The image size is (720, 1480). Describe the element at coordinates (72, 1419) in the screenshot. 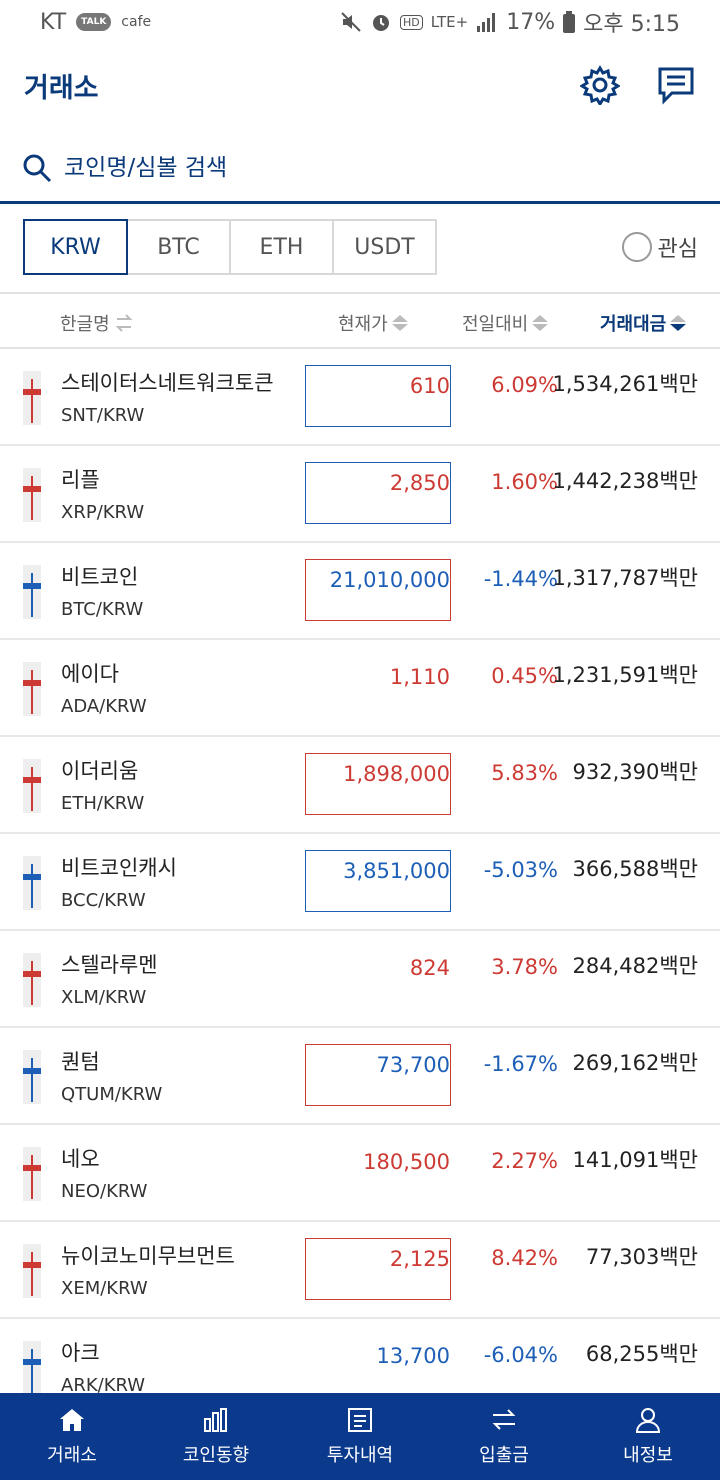

I see `home-icon` at that location.